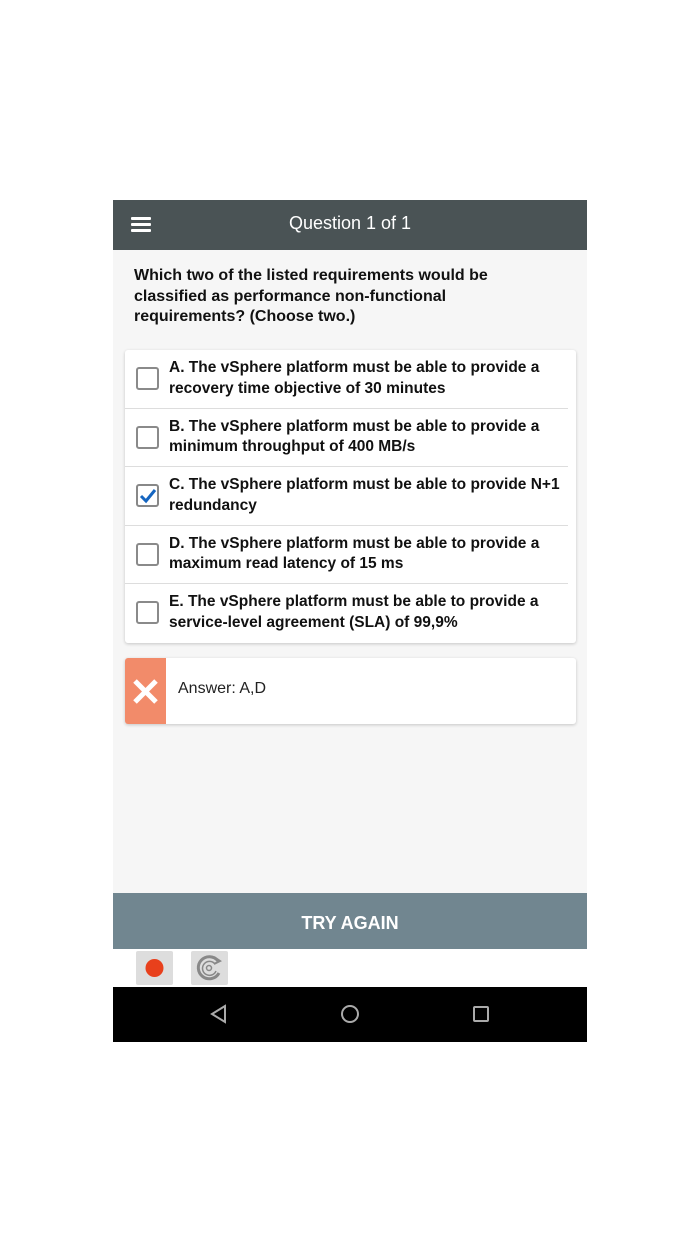 The image size is (700, 1243). What do you see at coordinates (350, 691) in the screenshot?
I see `answer-result: Answer: A,D` at bounding box center [350, 691].